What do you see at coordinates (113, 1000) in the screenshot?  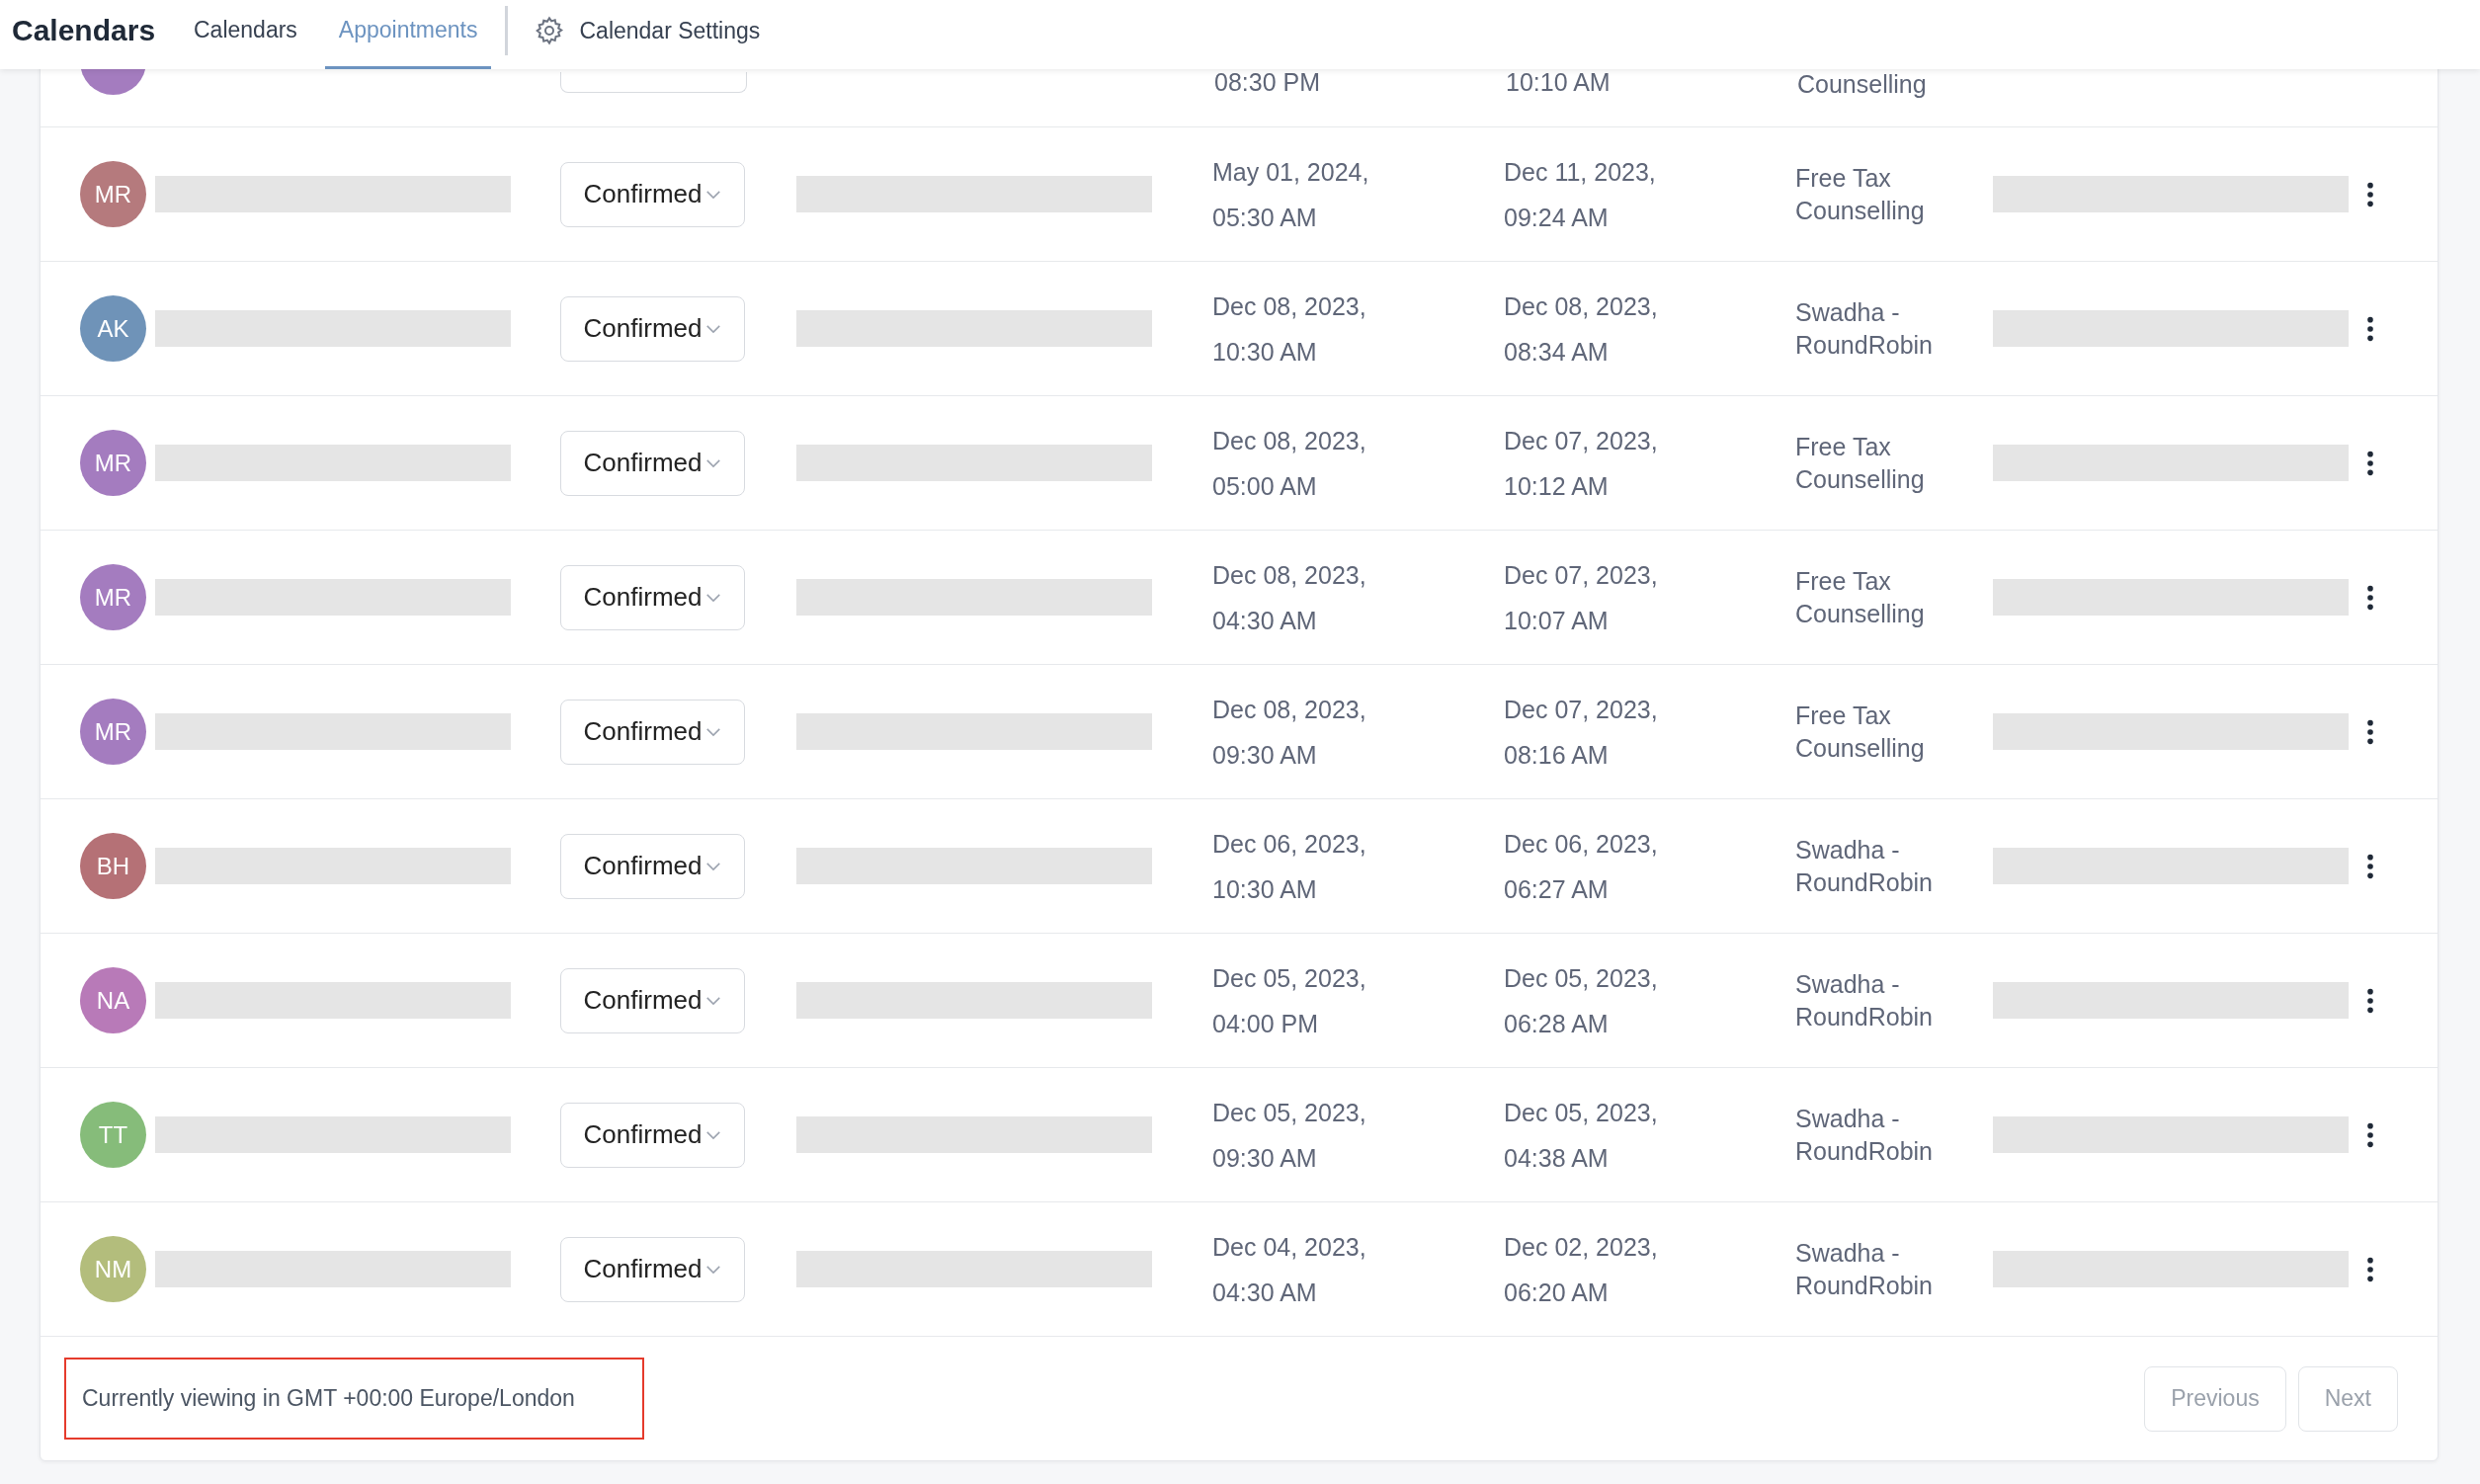 I see `avatar: NA` at bounding box center [113, 1000].